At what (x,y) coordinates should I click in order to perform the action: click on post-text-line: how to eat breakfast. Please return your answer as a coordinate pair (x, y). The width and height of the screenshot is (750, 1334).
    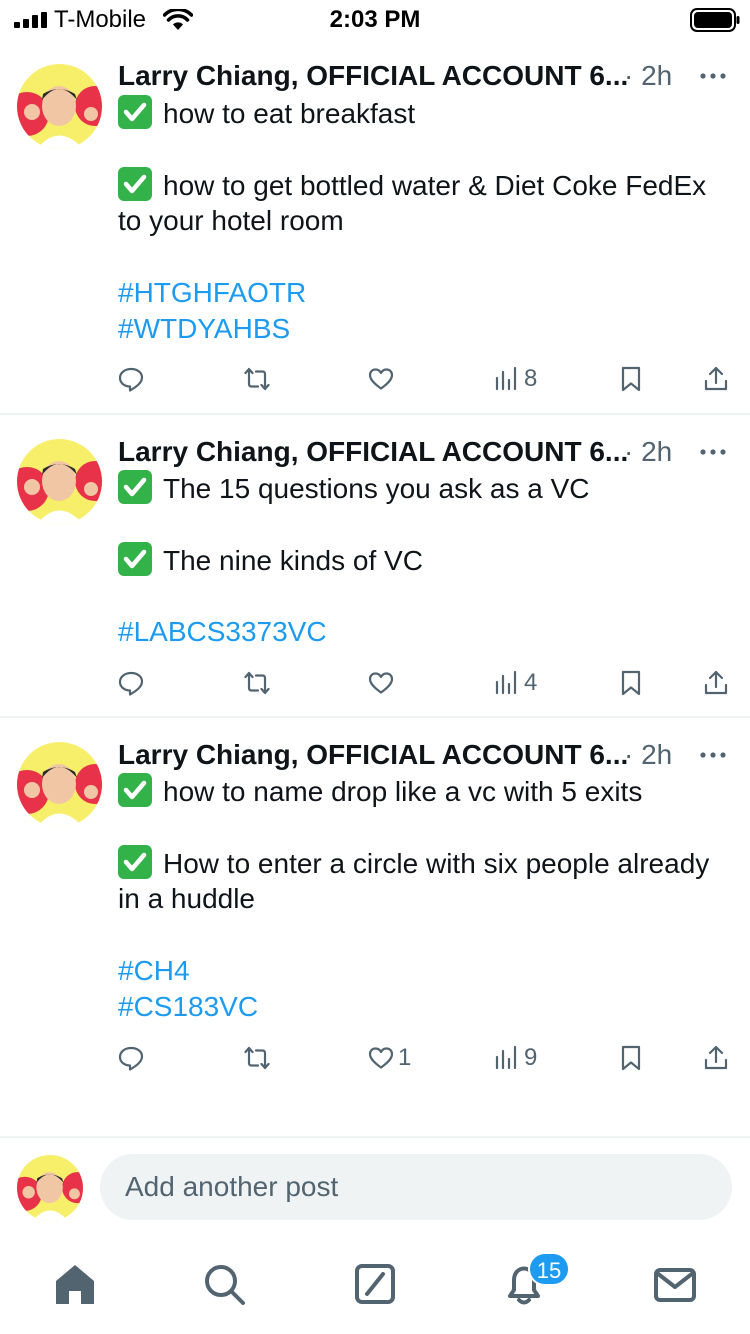
    Looking at the image, I should click on (266, 113).